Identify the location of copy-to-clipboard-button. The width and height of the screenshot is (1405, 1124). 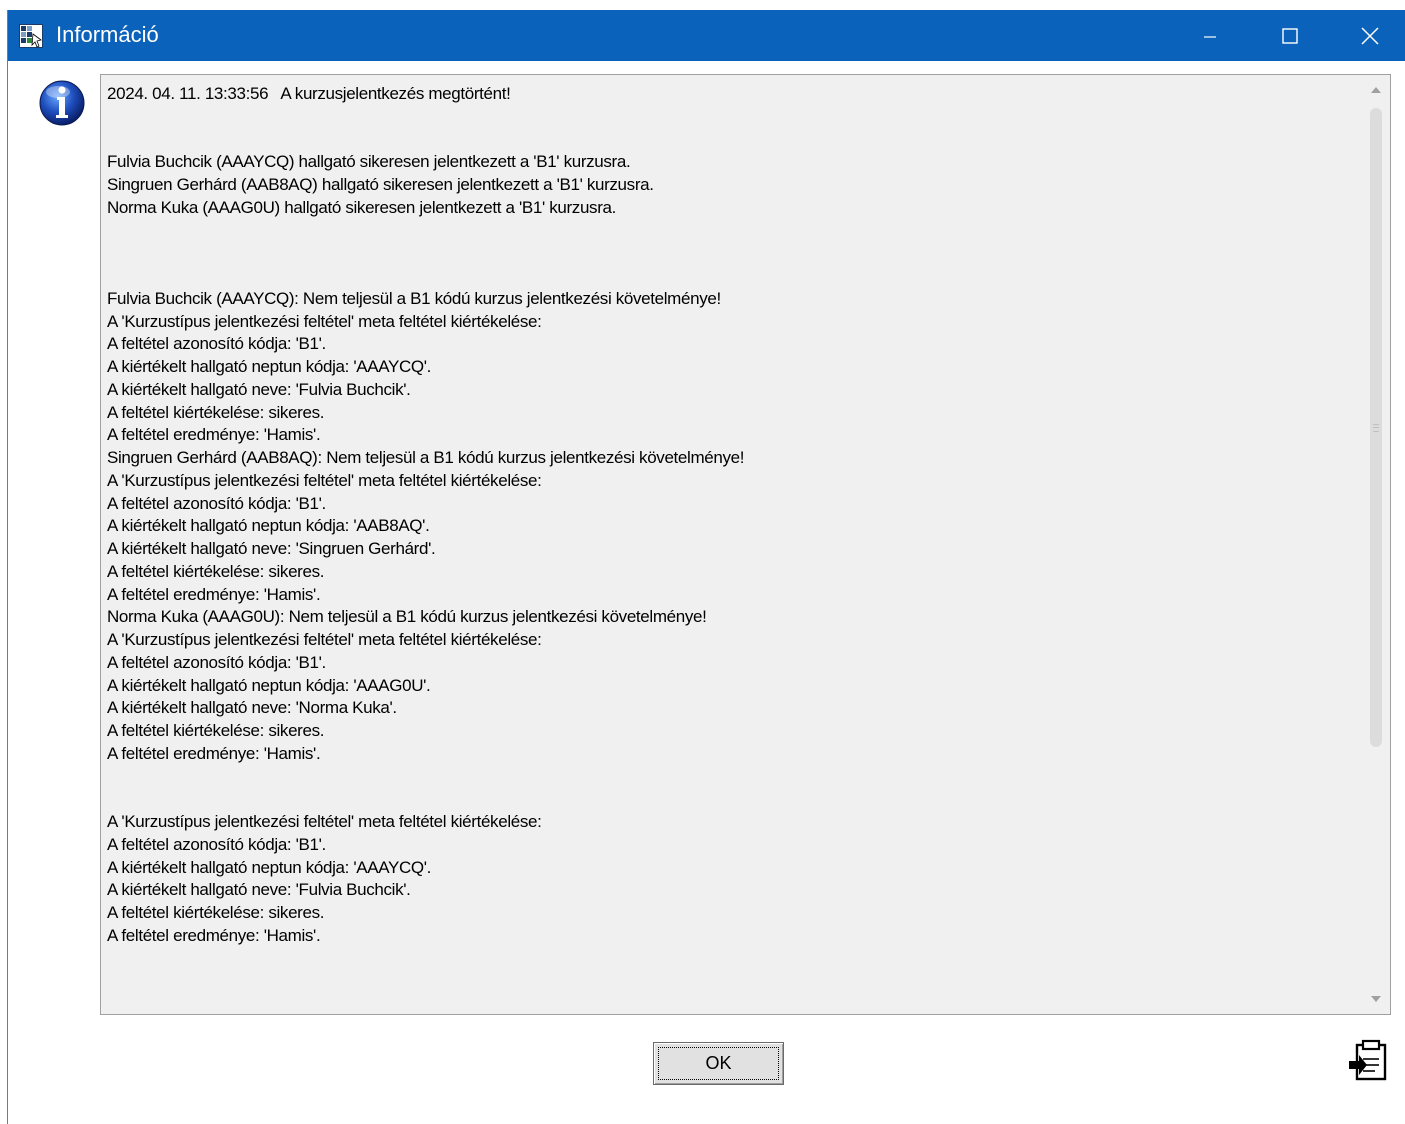
(1369, 1063).